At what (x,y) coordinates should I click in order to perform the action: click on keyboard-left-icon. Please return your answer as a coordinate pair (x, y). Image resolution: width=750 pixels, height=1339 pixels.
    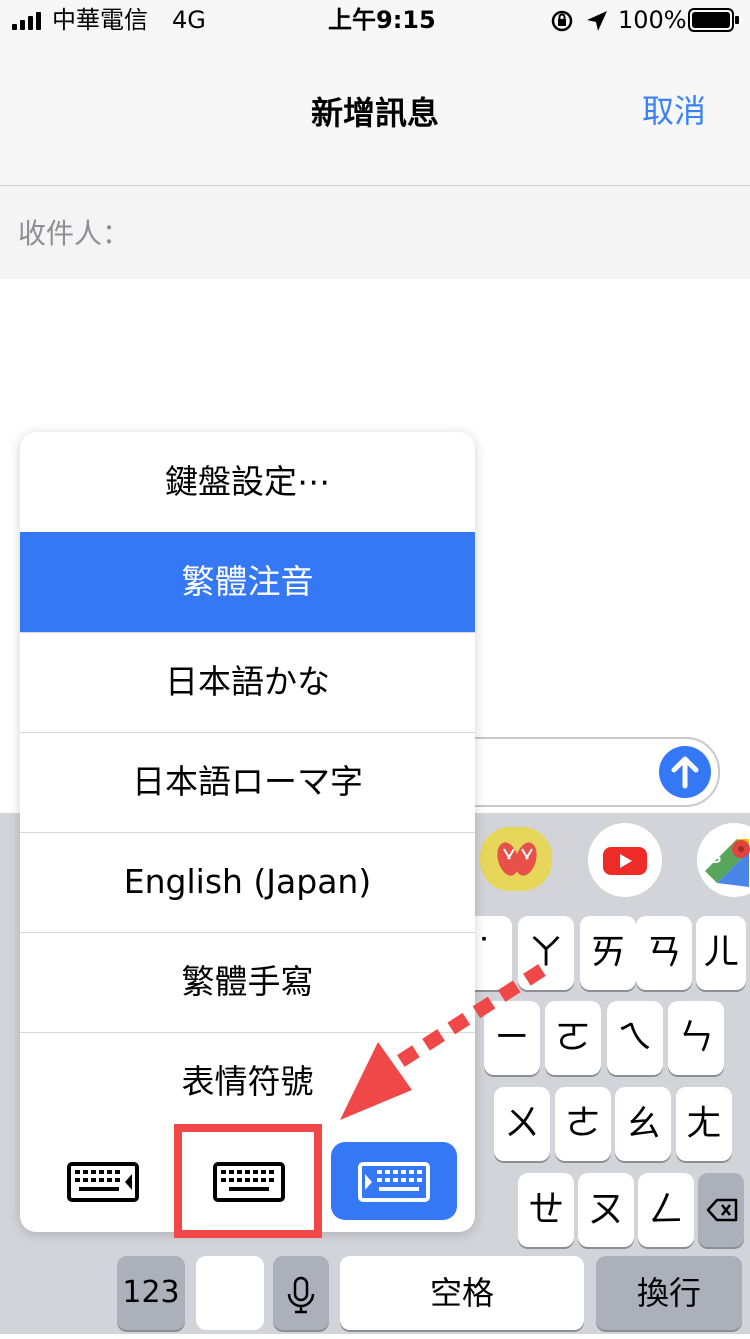
    Looking at the image, I should click on (103, 1182).